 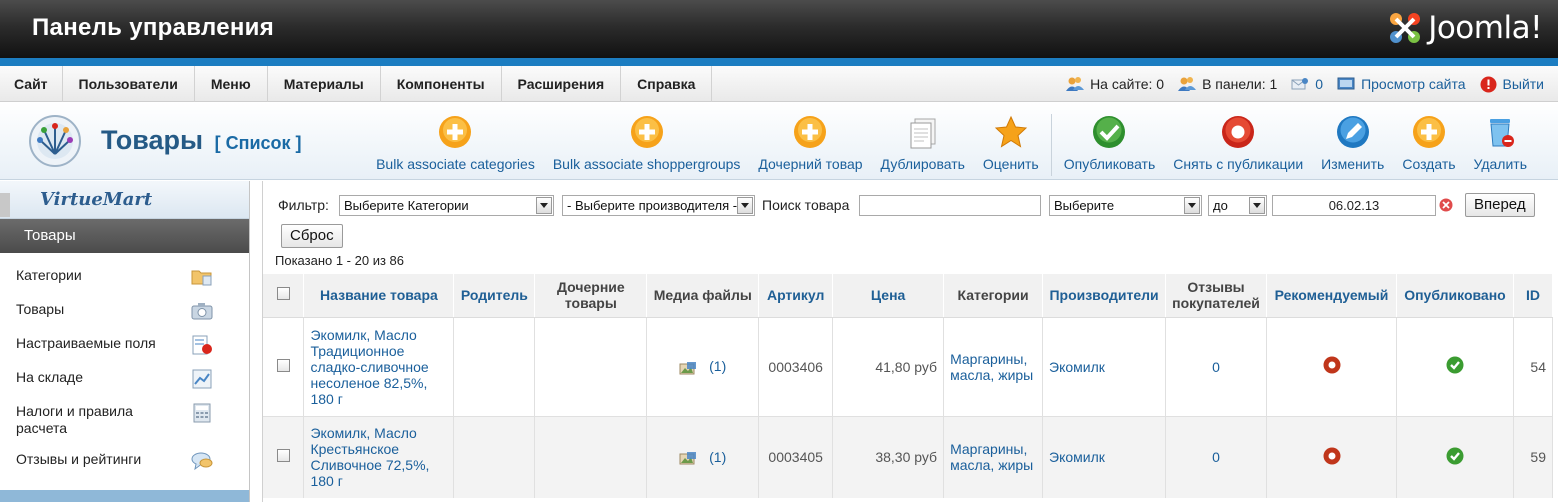 What do you see at coordinates (202, 311) in the screenshot?
I see `camera-icon` at bounding box center [202, 311].